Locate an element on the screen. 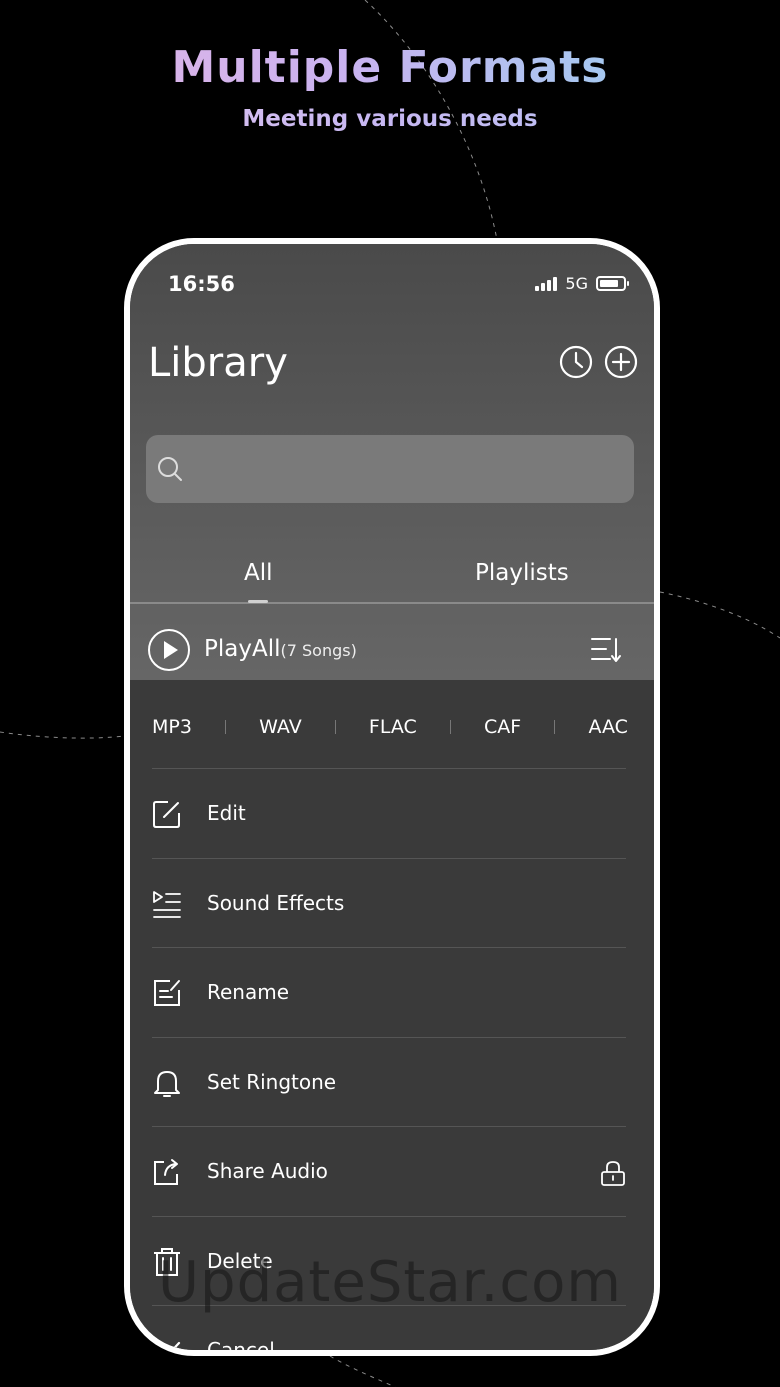 This screenshot has height=1387, width=780. plus-circle-icon is located at coordinates (621, 362).